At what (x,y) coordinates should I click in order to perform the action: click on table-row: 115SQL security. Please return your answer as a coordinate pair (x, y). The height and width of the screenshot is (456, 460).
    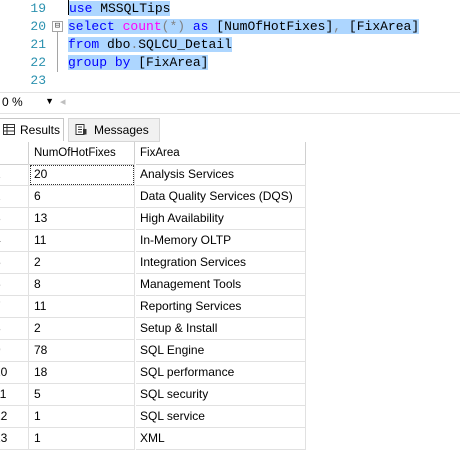
    Looking at the image, I should click on (153, 395).